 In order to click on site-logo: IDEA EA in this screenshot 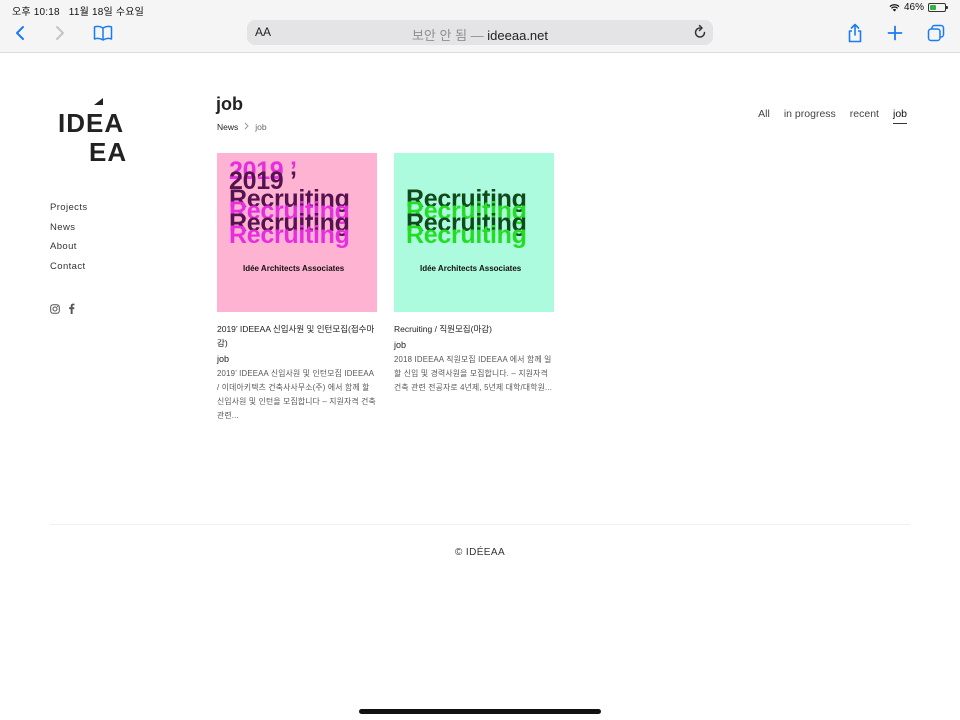, I will do `click(95, 133)`.